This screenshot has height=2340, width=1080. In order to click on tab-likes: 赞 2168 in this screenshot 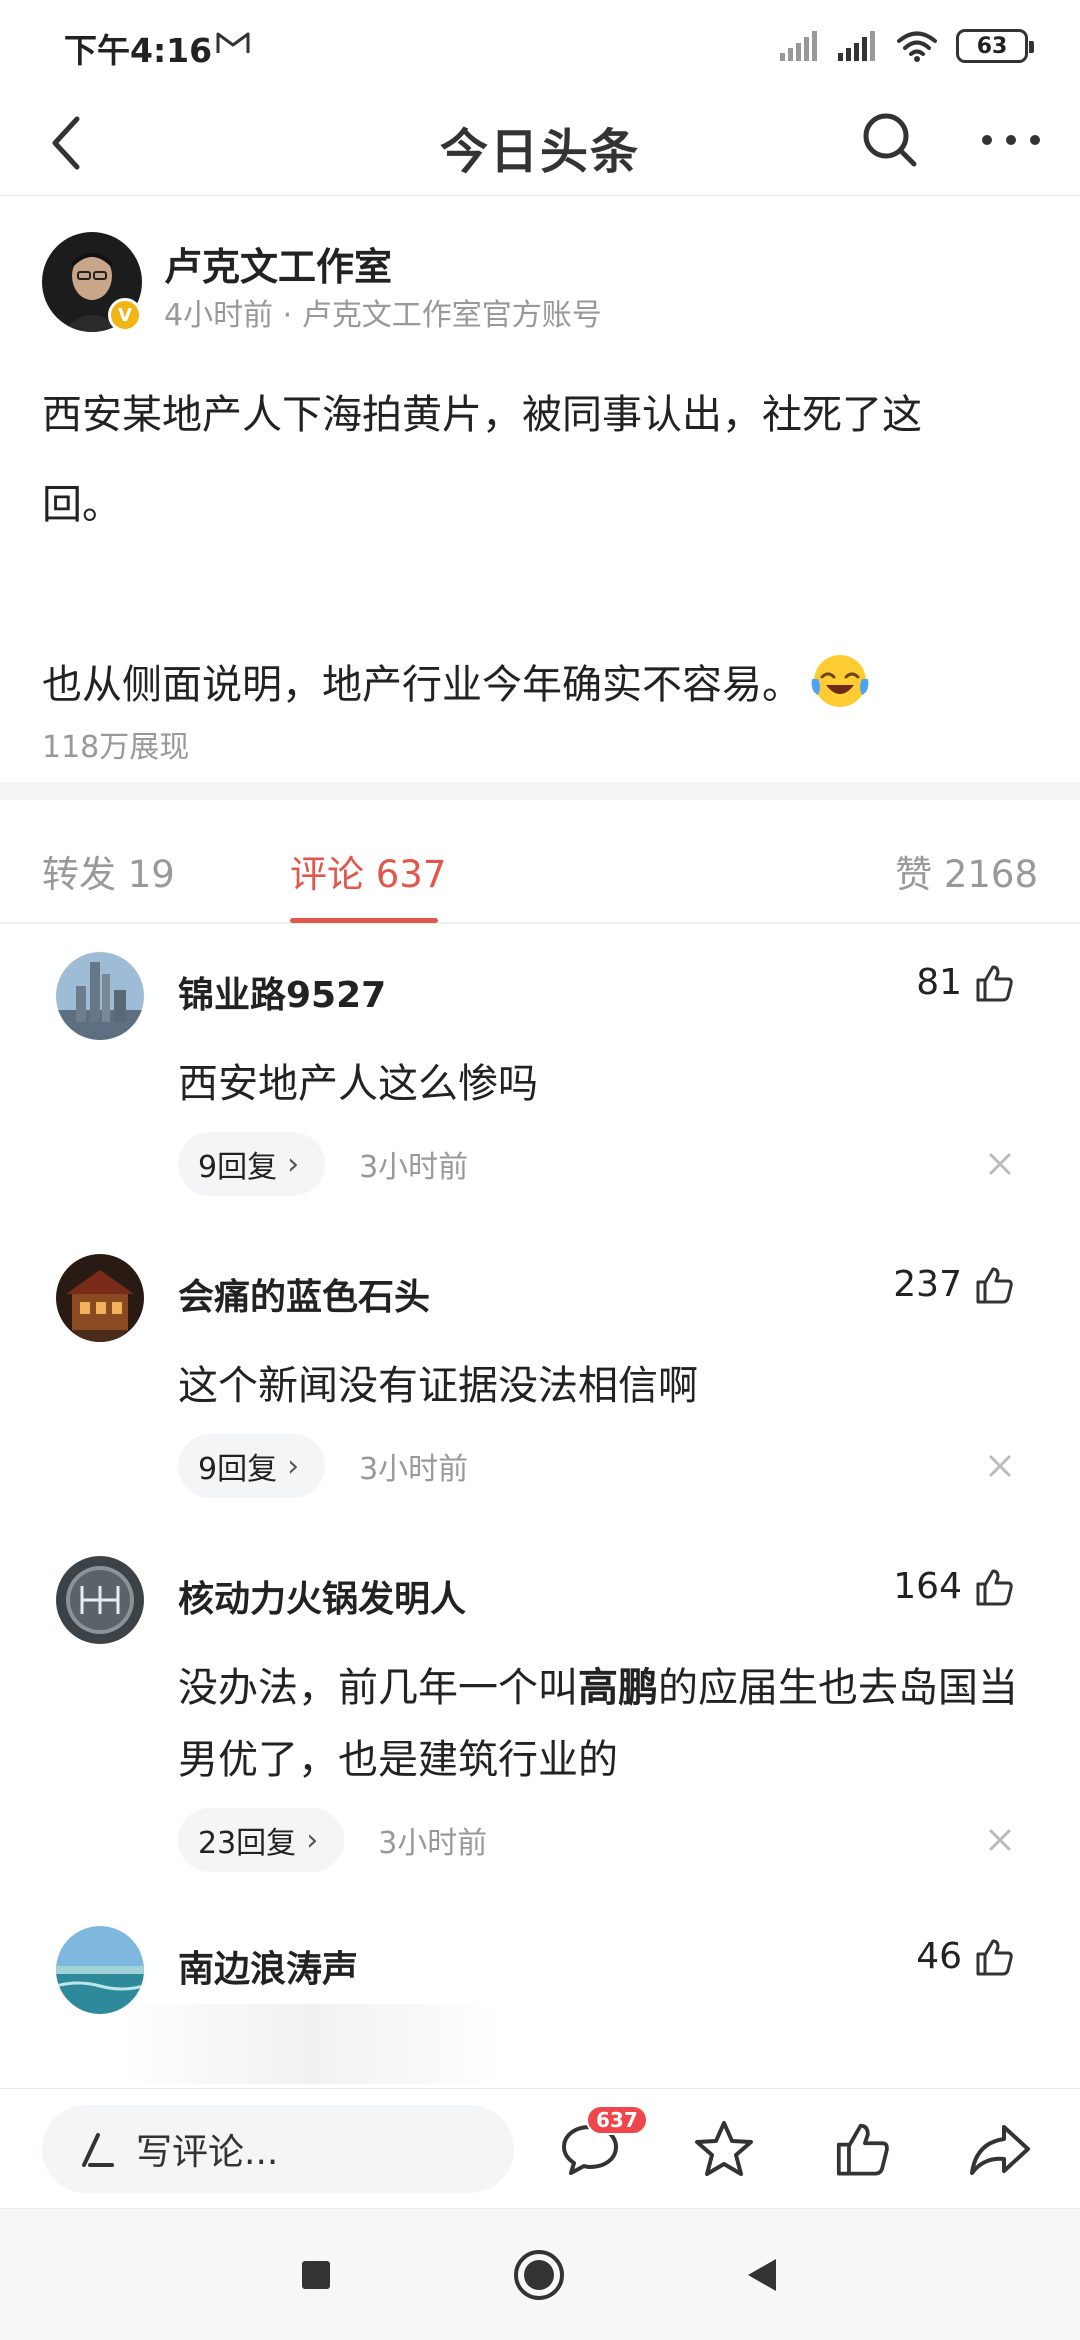, I will do `click(966, 871)`.